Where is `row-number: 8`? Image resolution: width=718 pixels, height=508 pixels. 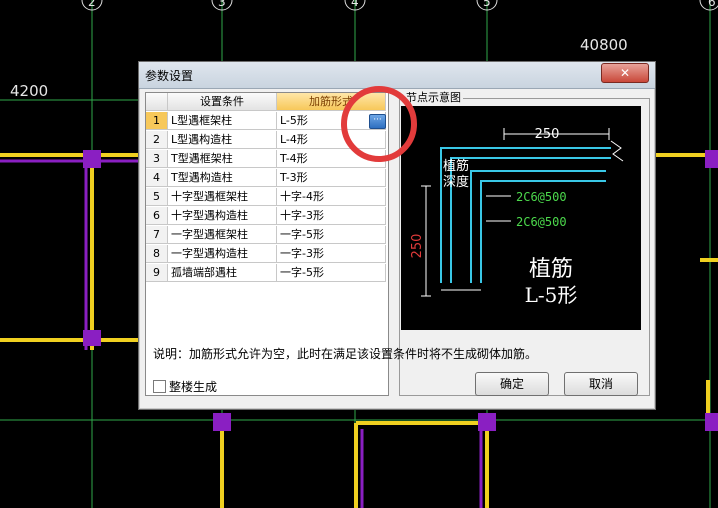
row-number: 8 is located at coordinates (157, 254).